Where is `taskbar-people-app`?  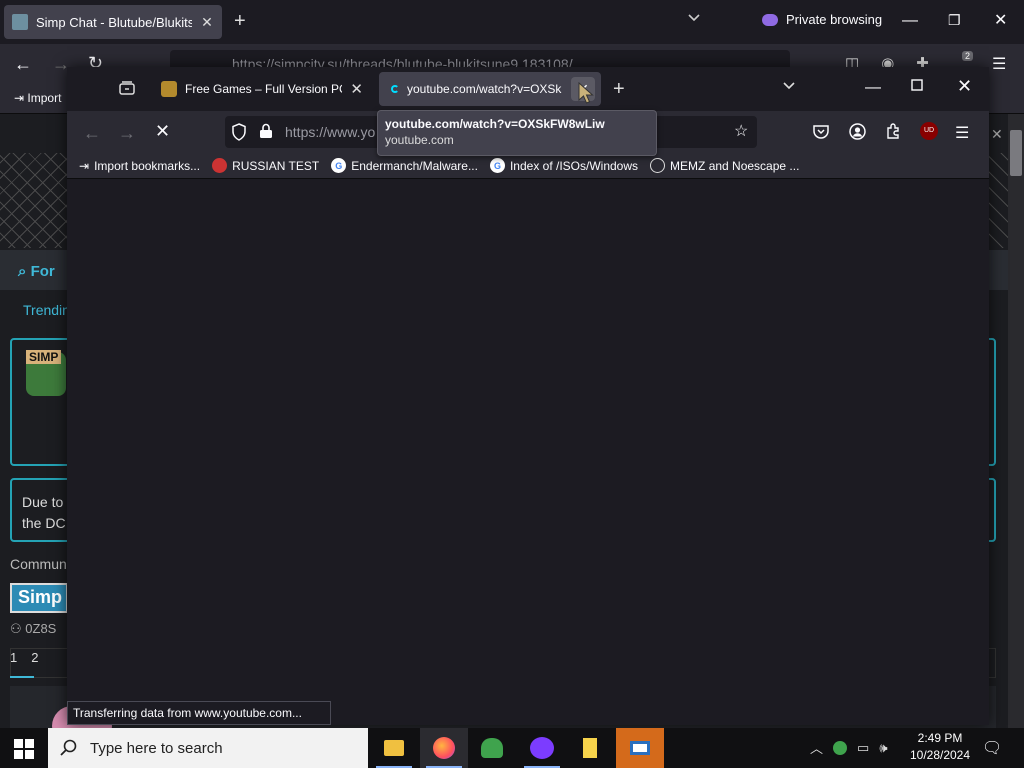
taskbar-people-app is located at coordinates (492, 748).